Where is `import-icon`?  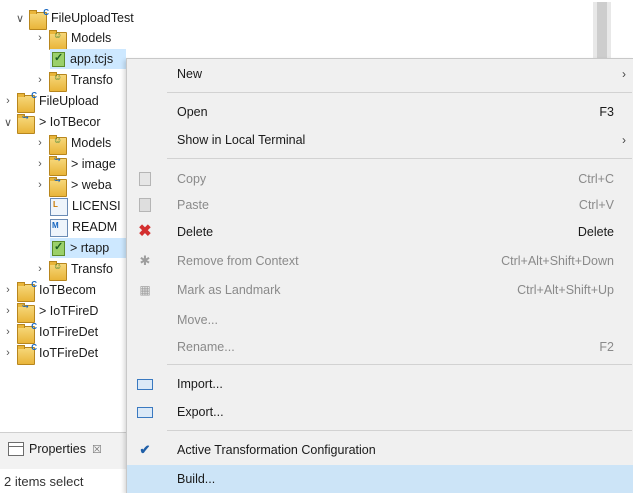 import-icon is located at coordinates (145, 384).